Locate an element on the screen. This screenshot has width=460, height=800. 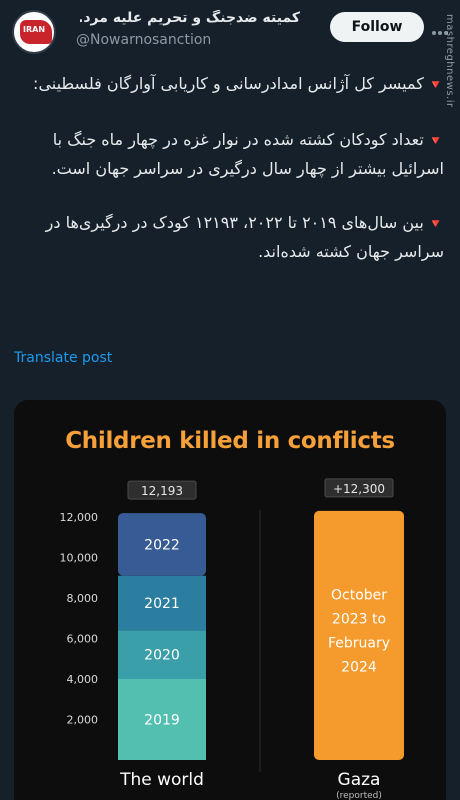
category-label: Gaza is located at coordinates (359, 780).